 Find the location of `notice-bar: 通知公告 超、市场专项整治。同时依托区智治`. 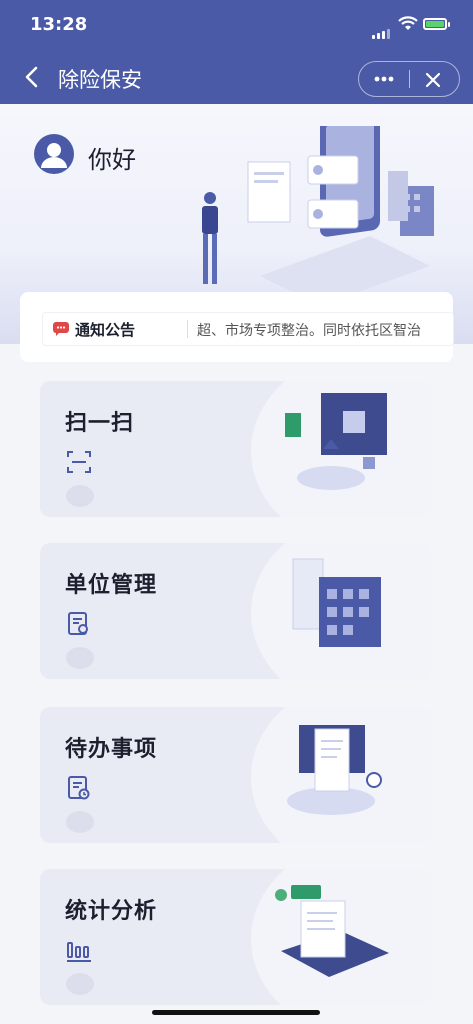

notice-bar: 通知公告 超、市场专项整治。同时依托区智治 is located at coordinates (248, 329).